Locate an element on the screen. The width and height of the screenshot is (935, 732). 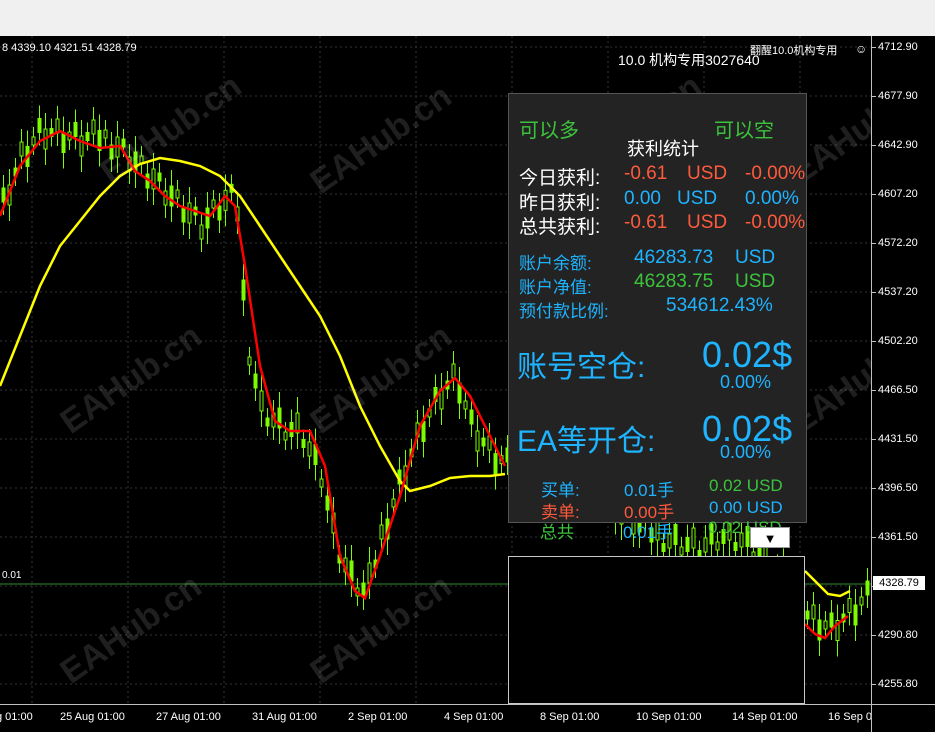
price-tick-label: 4396.50 is located at coordinates (895, 488).